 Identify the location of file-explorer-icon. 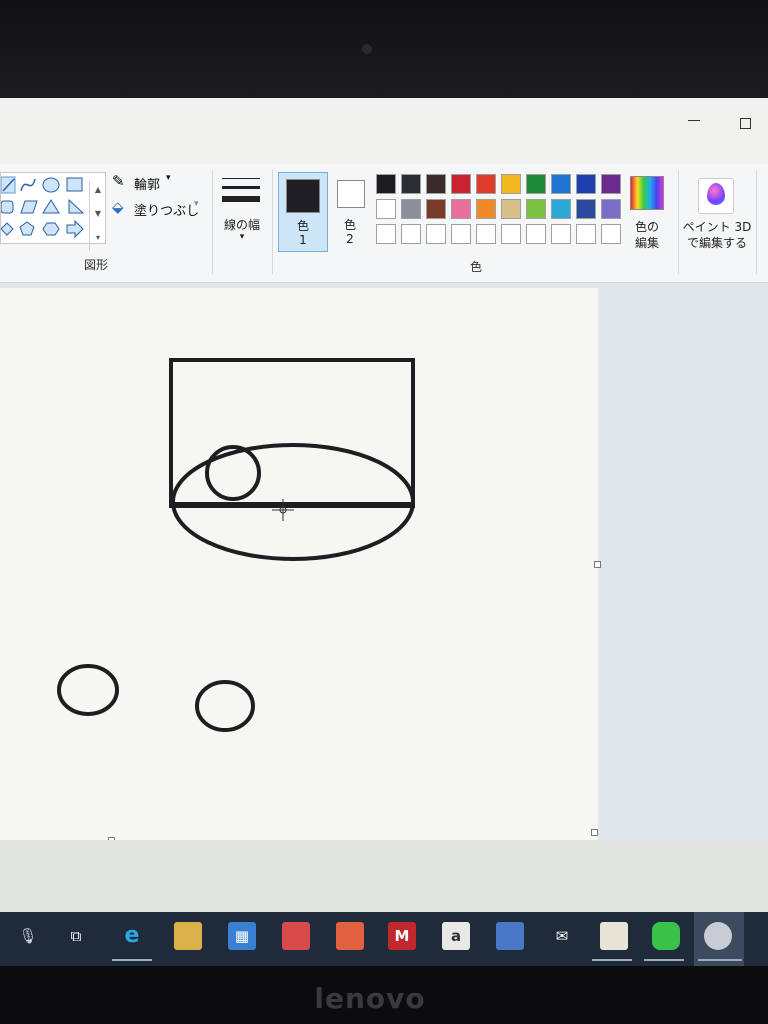
(188, 936).